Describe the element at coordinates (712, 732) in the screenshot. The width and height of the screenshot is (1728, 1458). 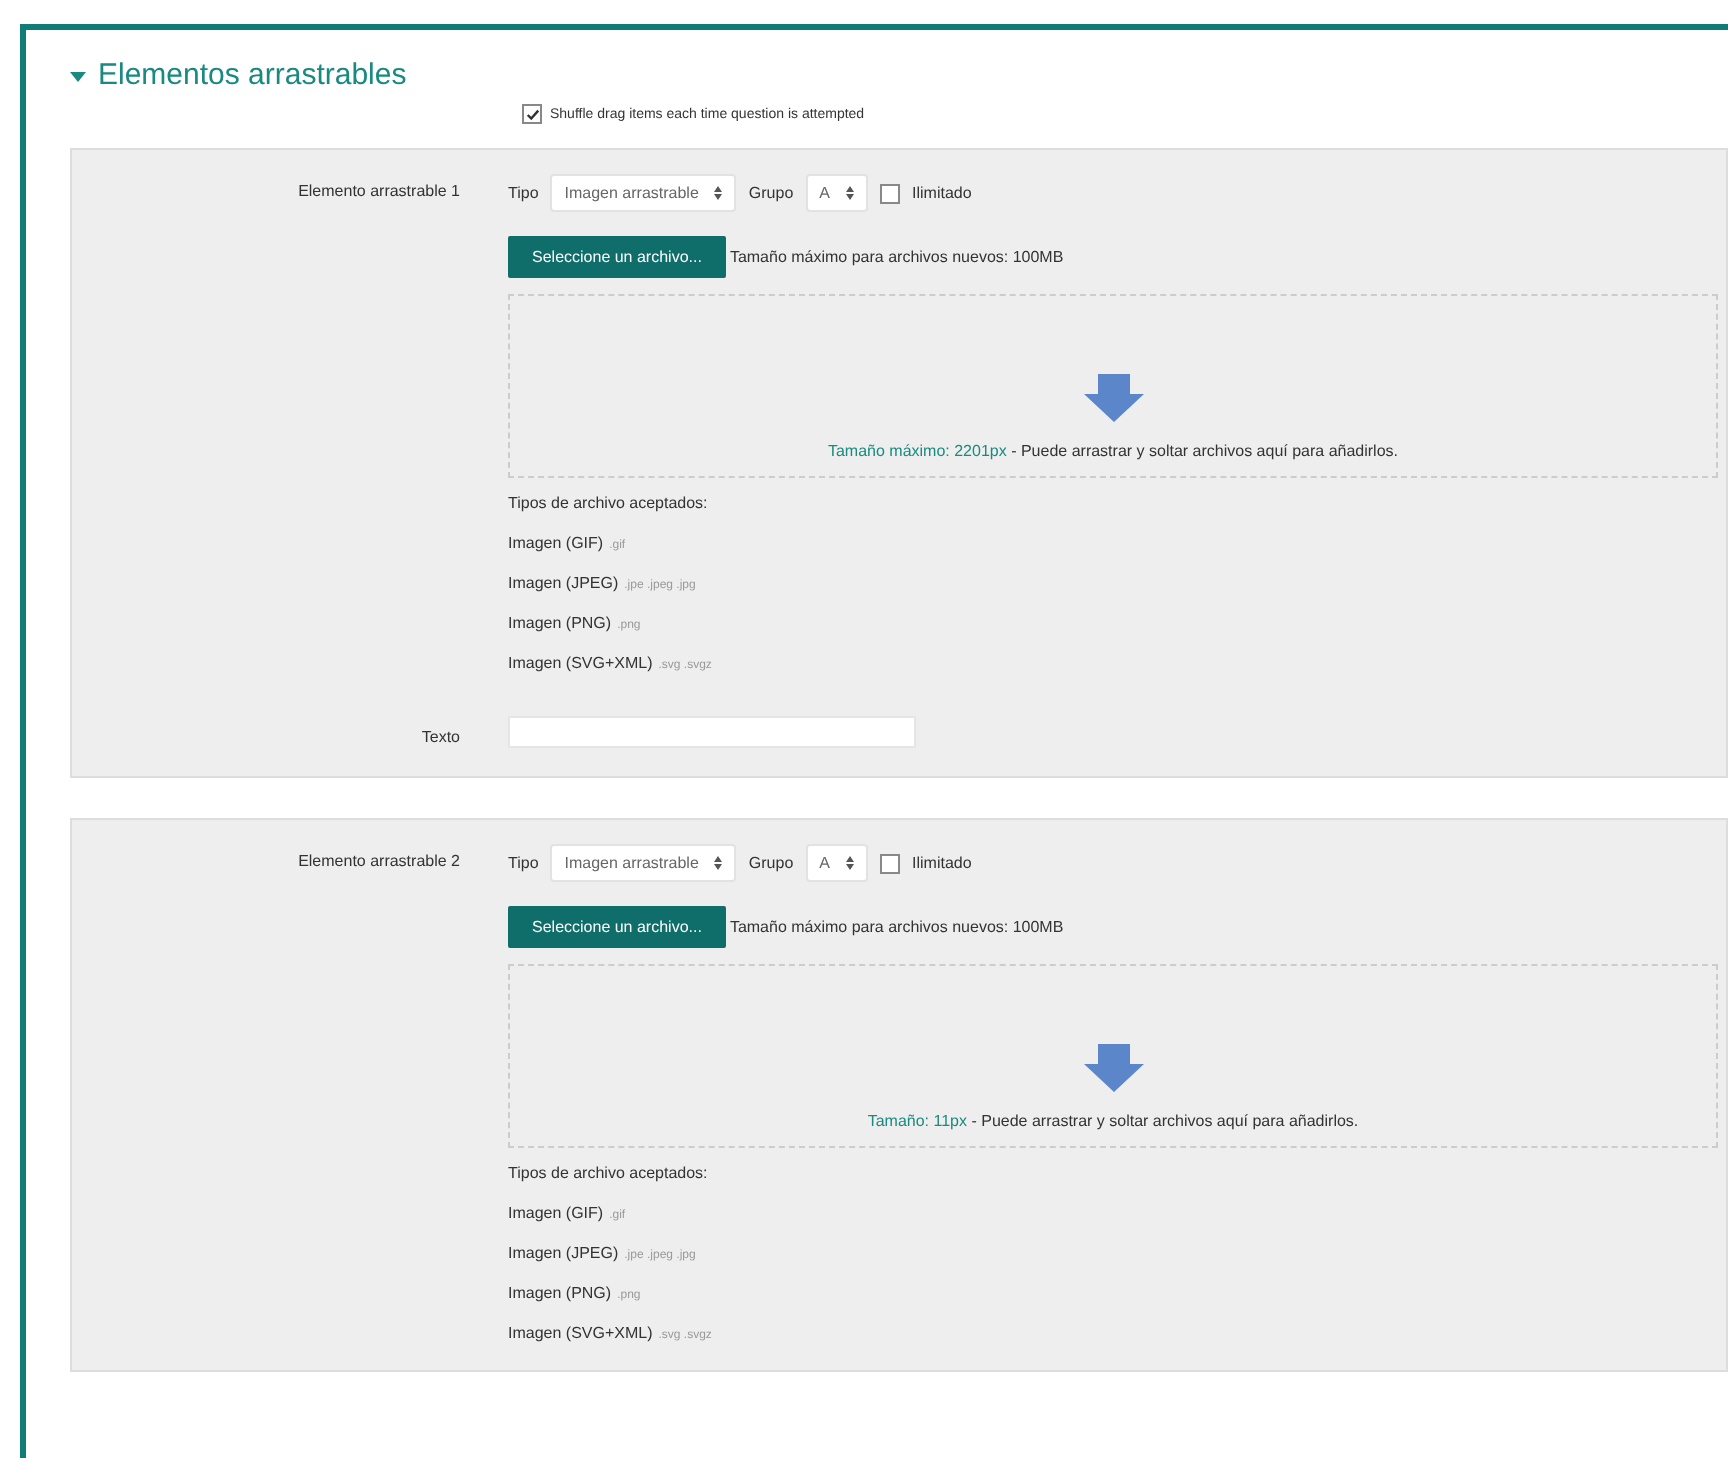
I see `text-field` at that location.